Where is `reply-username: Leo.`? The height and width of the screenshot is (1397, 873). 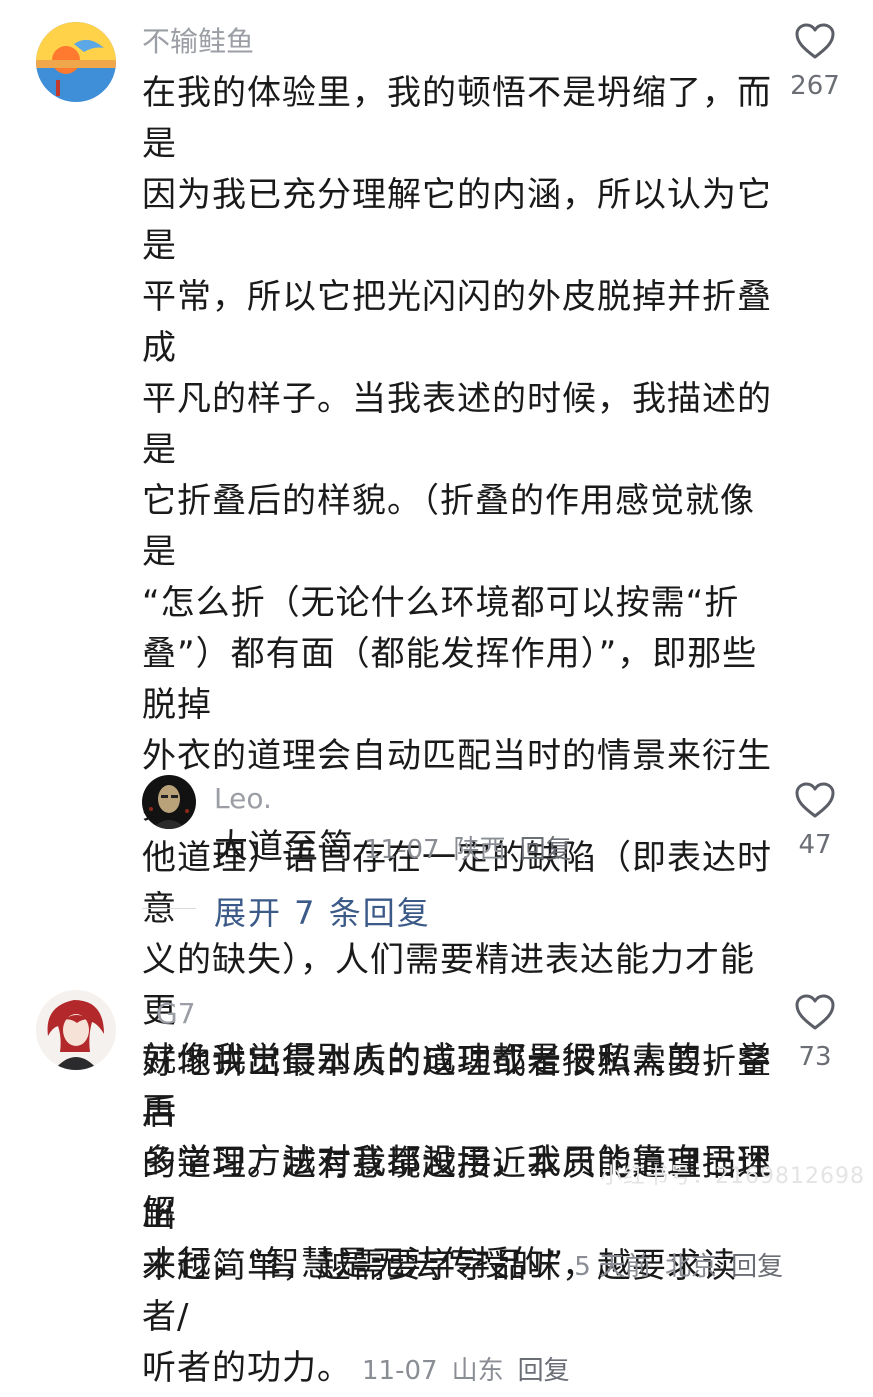
reply-username: Leo. is located at coordinates (243, 799).